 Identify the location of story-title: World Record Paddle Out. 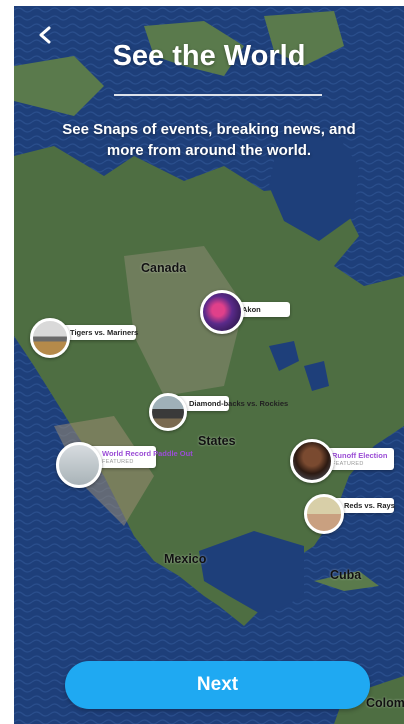
(147, 453).